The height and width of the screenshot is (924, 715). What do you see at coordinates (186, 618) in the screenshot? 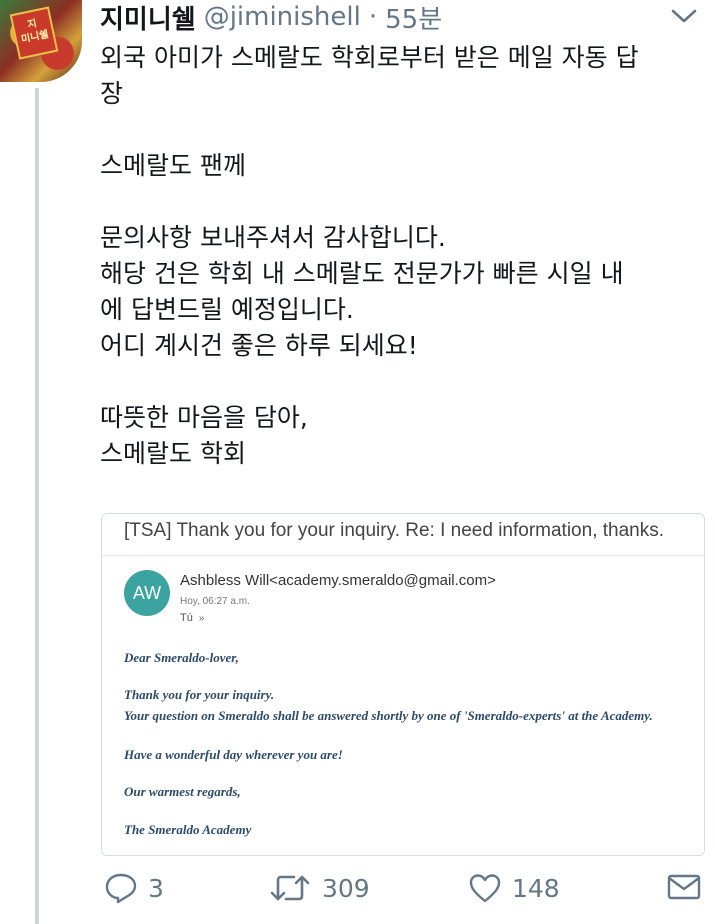
I see `email-to-label: Tú` at bounding box center [186, 618].